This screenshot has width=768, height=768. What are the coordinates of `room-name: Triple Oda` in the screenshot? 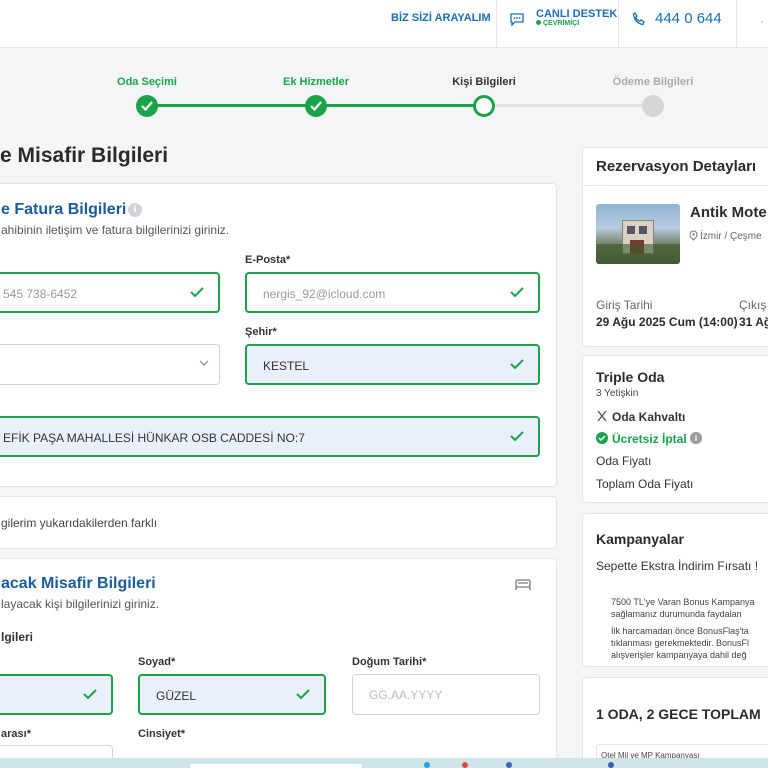 It's located at (630, 377).